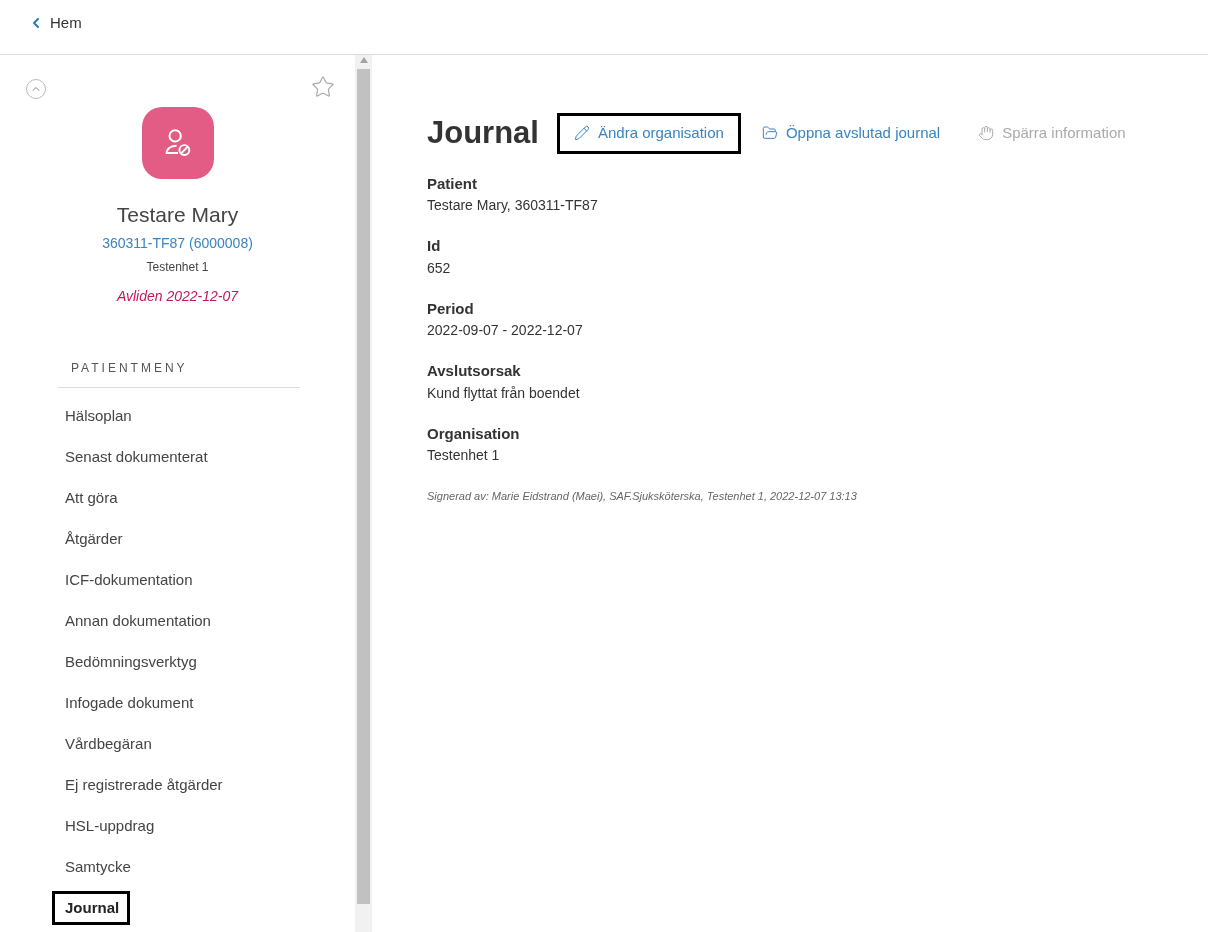 This screenshot has height=932, width=1208. I want to click on menu-item: Samtycke, so click(97, 867).